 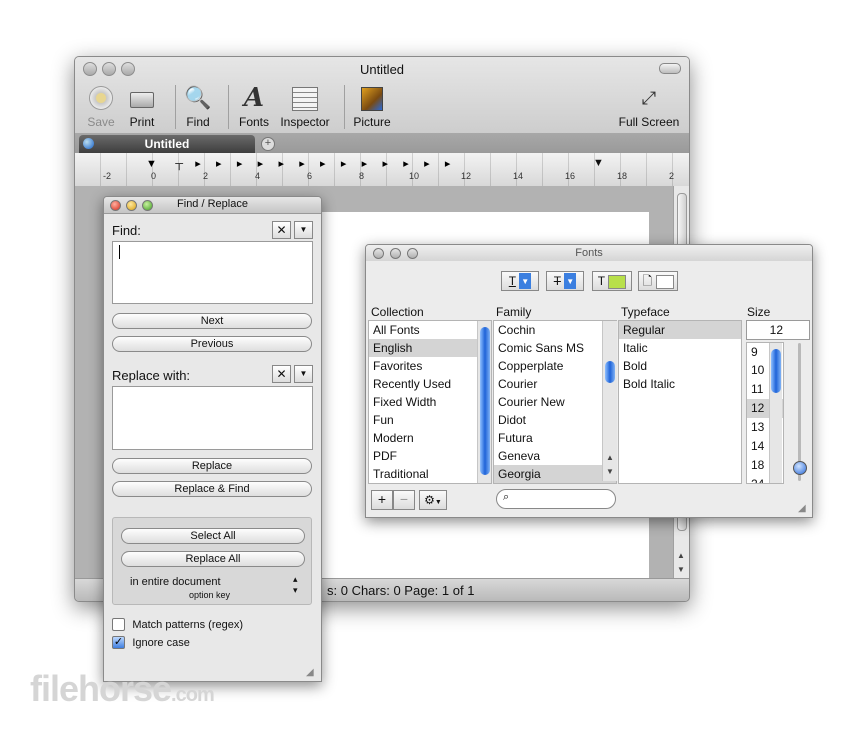 I want to click on inspector-icon, so click(x=305, y=98).